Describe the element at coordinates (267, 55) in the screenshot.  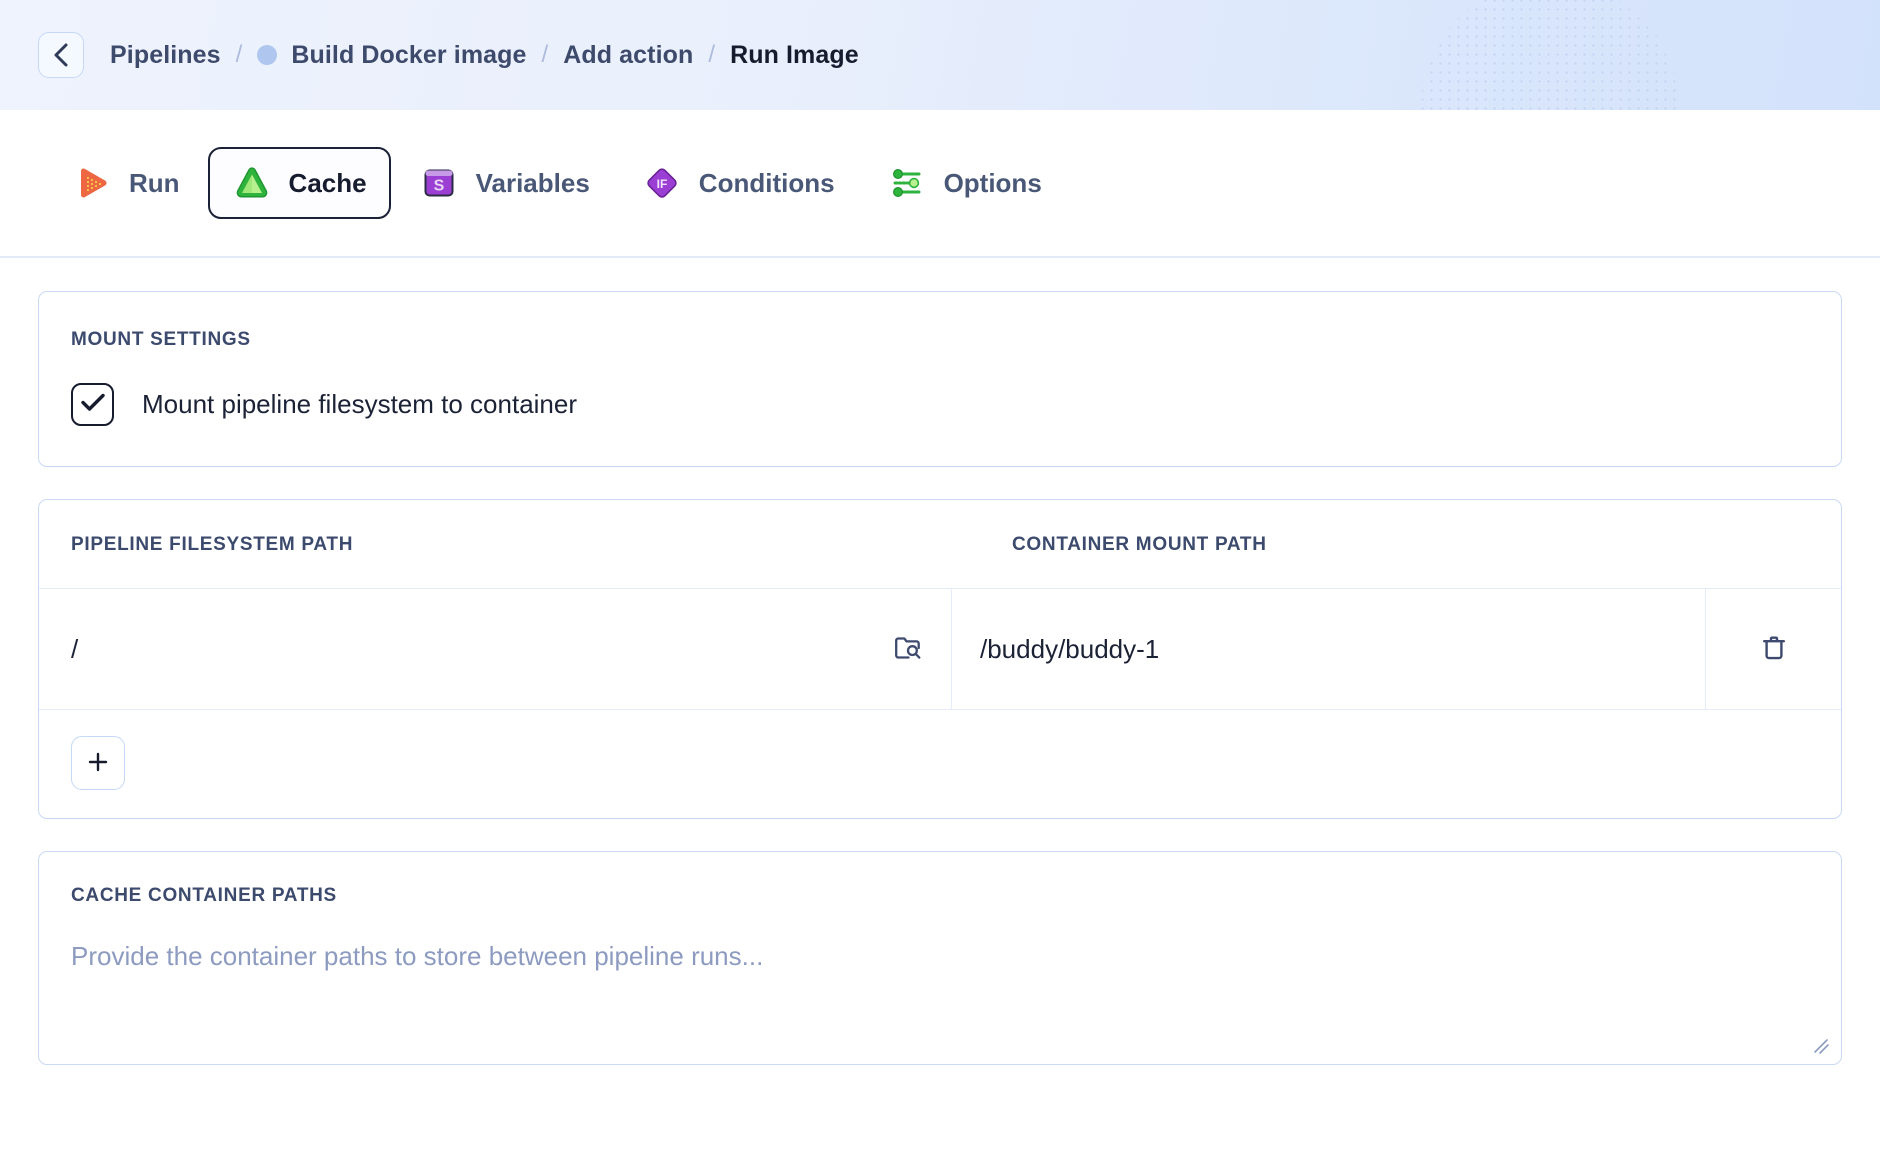
I see `pipeline-status-dot` at that location.